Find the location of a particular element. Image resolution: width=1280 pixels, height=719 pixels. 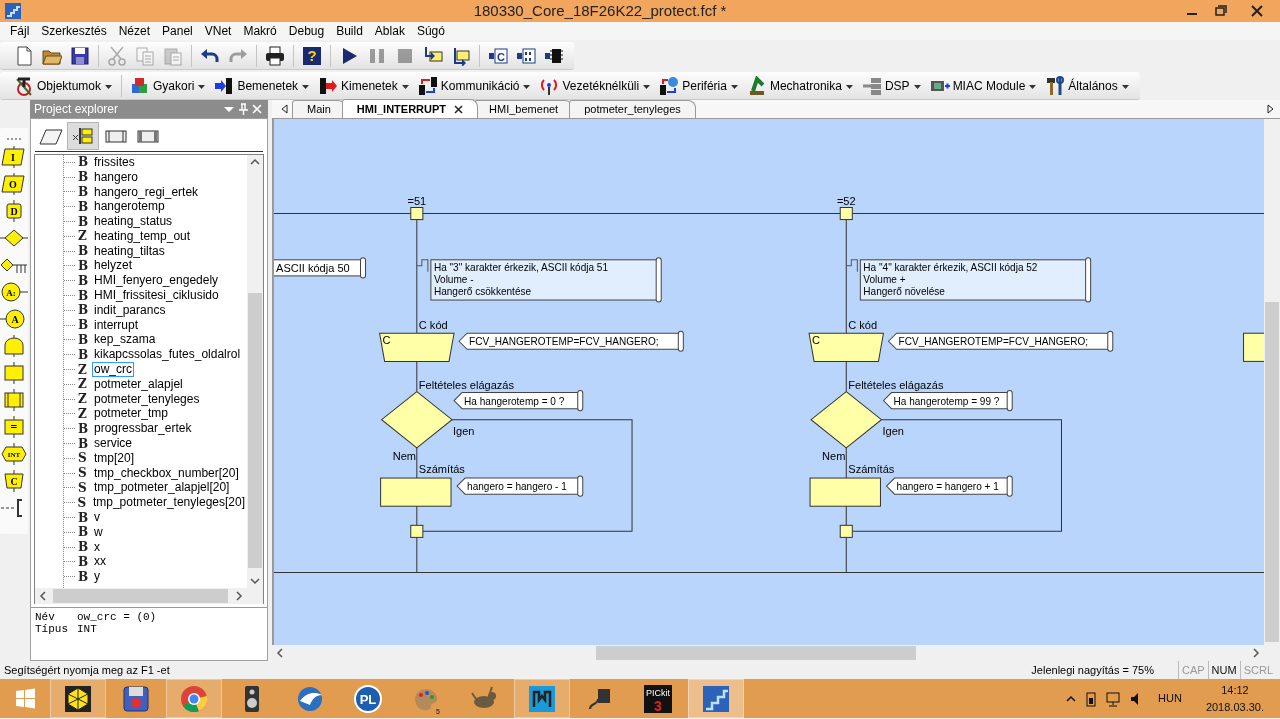

tree-item: frissites is located at coordinates (114, 162).